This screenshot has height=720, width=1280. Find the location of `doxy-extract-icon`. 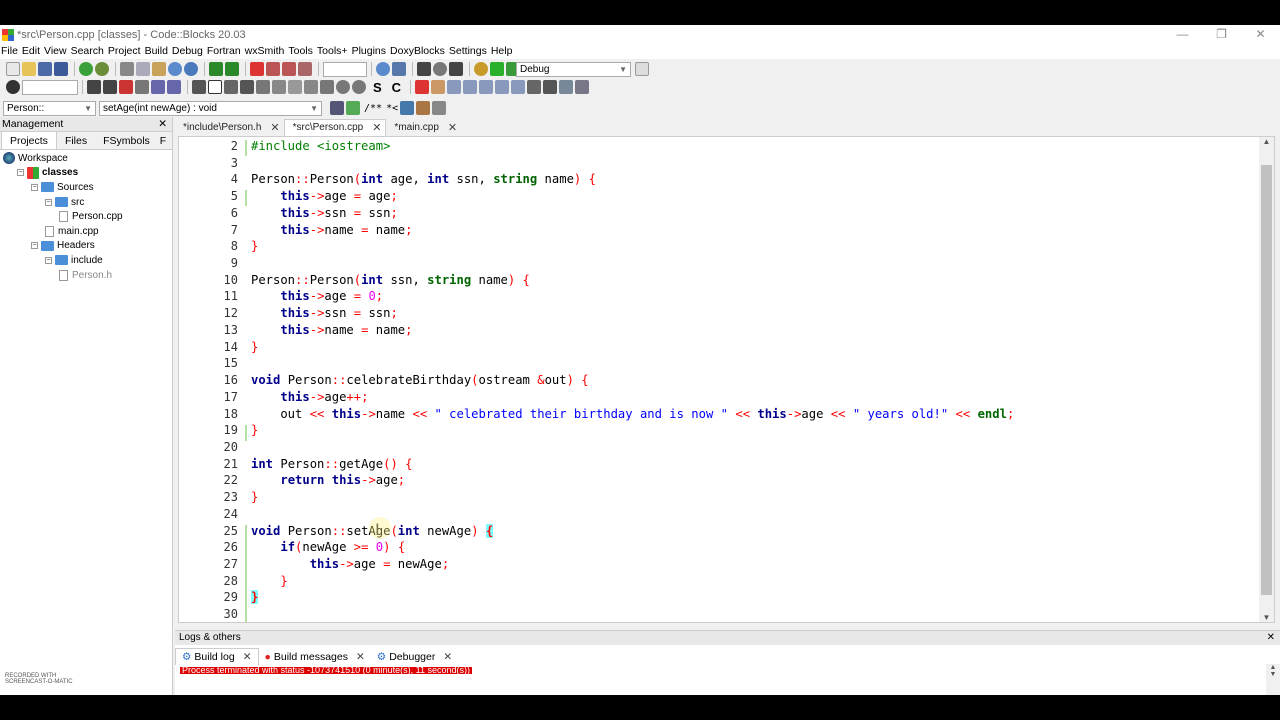

doxy-extract-icon is located at coordinates (353, 108).